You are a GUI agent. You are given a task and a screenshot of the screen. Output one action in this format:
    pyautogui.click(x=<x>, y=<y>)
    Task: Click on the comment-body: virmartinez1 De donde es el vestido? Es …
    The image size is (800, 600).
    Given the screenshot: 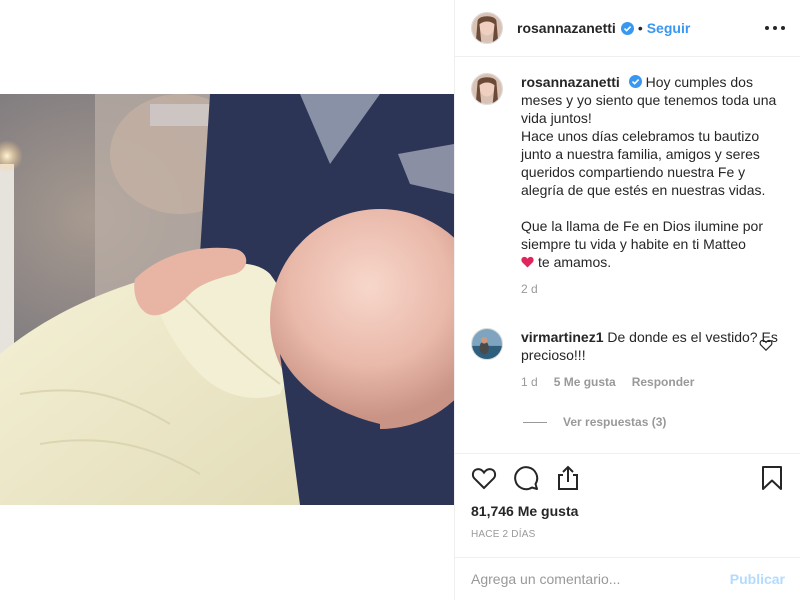 What is the action you would take?
    pyautogui.click(x=653, y=359)
    